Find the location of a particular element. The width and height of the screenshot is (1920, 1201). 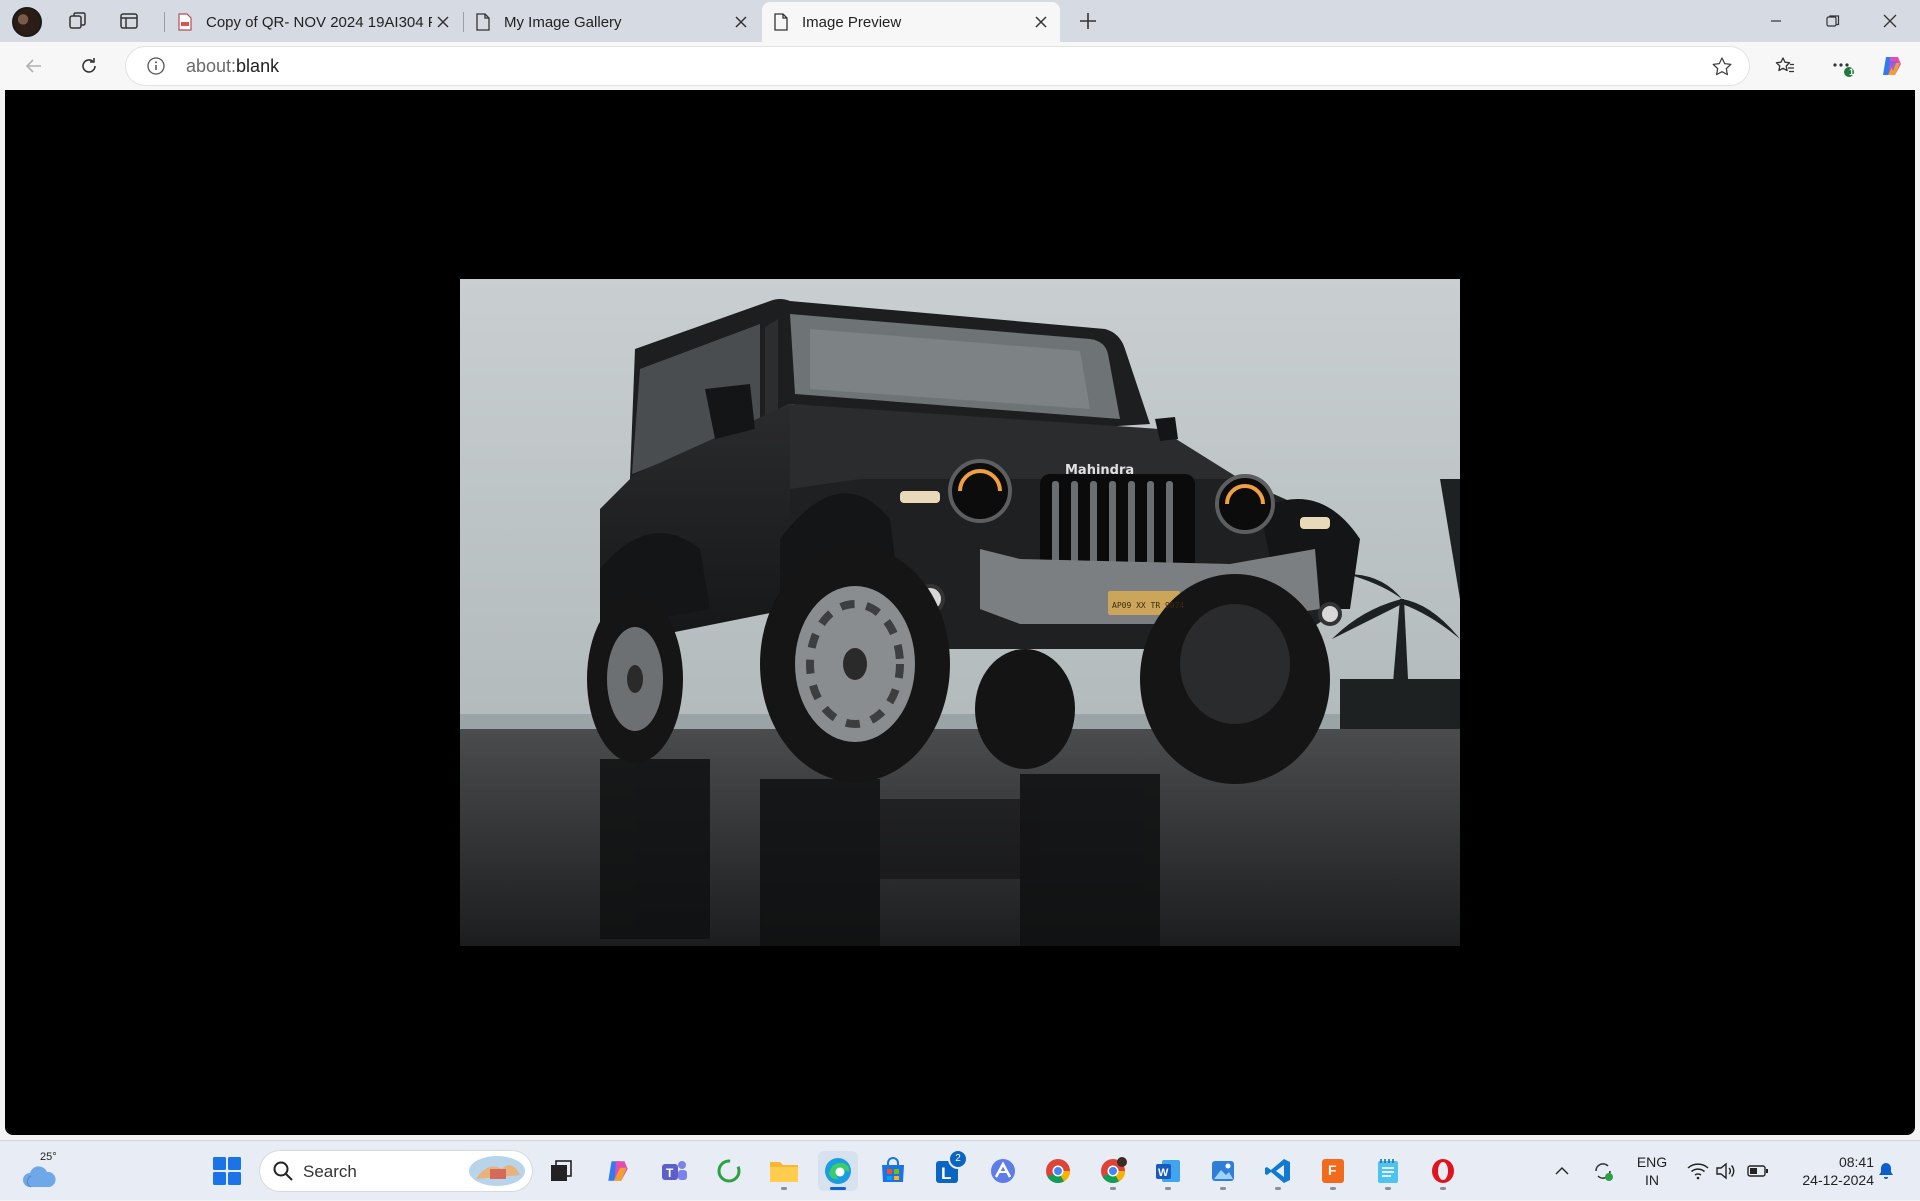

site-info-icon is located at coordinates (156, 68).